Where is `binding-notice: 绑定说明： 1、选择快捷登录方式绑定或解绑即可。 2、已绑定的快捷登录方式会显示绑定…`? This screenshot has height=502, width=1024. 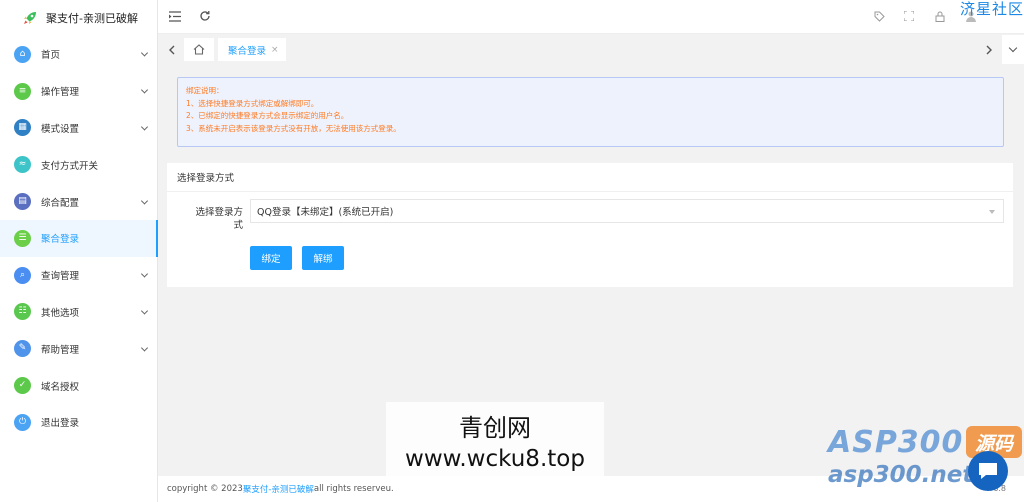
binding-notice: 绑定说明： 1、选择快捷登录方式绑定或解绑即可。 2、已绑定的快捷登录方式会显示绑定… is located at coordinates (590, 112).